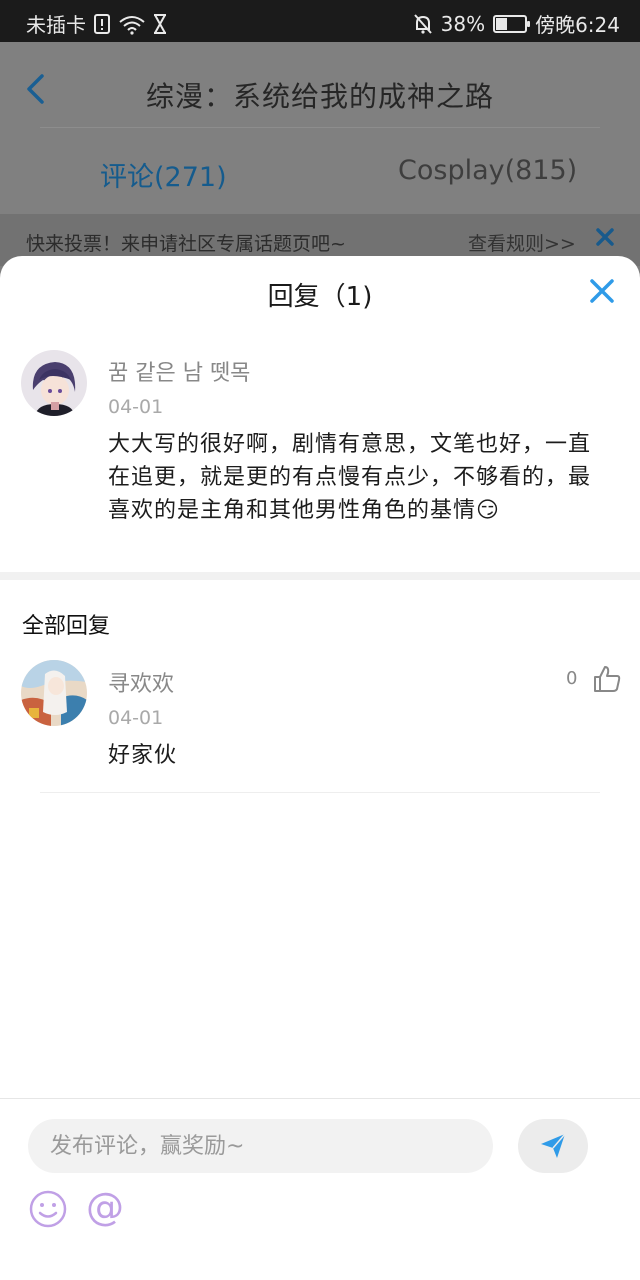 Image resolution: width=640 pixels, height=1280 pixels. What do you see at coordinates (186, 244) in the screenshot?
I see `notice-text: 快来投票！来申请社区专属话题页吧~` at bounding box center [186, 244].